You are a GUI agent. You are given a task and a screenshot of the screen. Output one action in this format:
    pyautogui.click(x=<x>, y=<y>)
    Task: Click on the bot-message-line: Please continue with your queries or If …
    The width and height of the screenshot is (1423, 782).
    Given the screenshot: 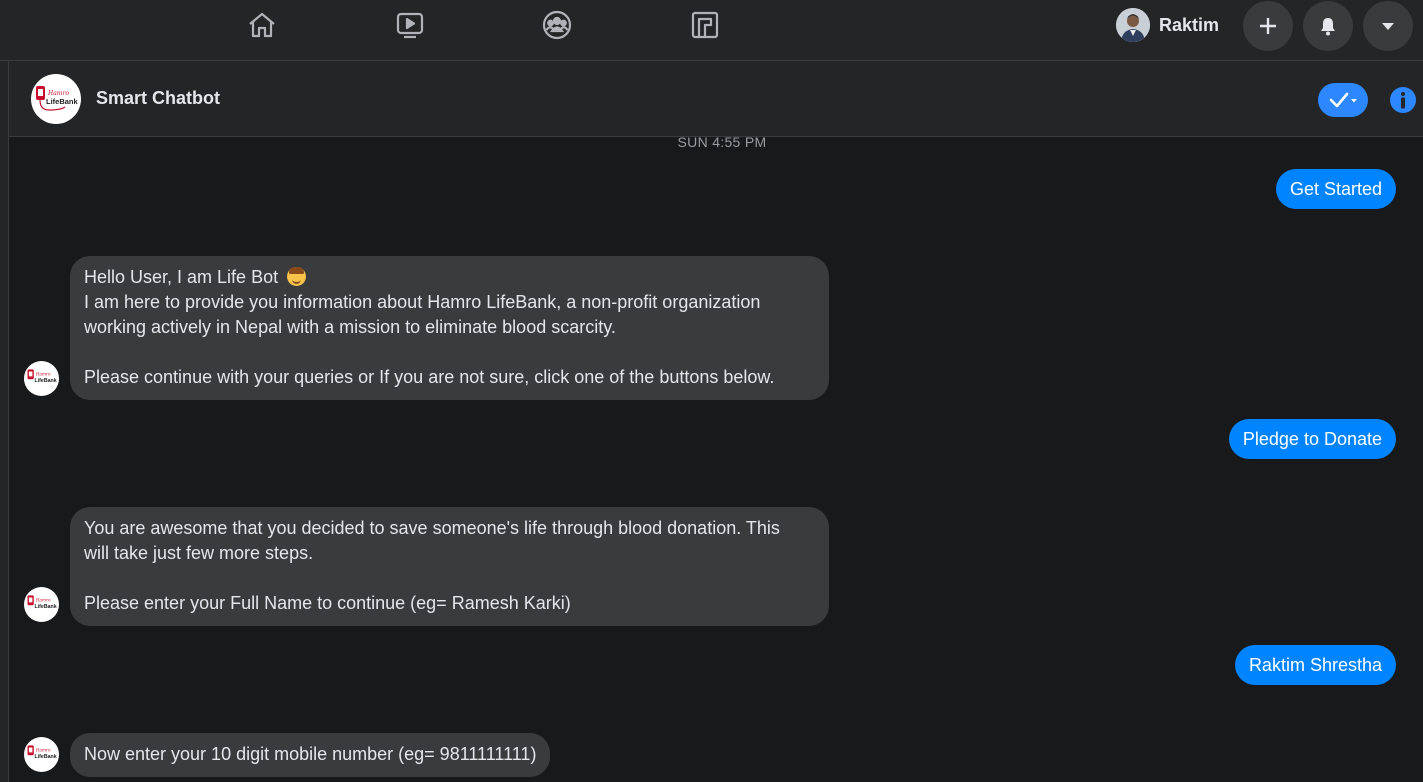 What is the action you would take?
    pyautogui.click(x=429, y=377)
    